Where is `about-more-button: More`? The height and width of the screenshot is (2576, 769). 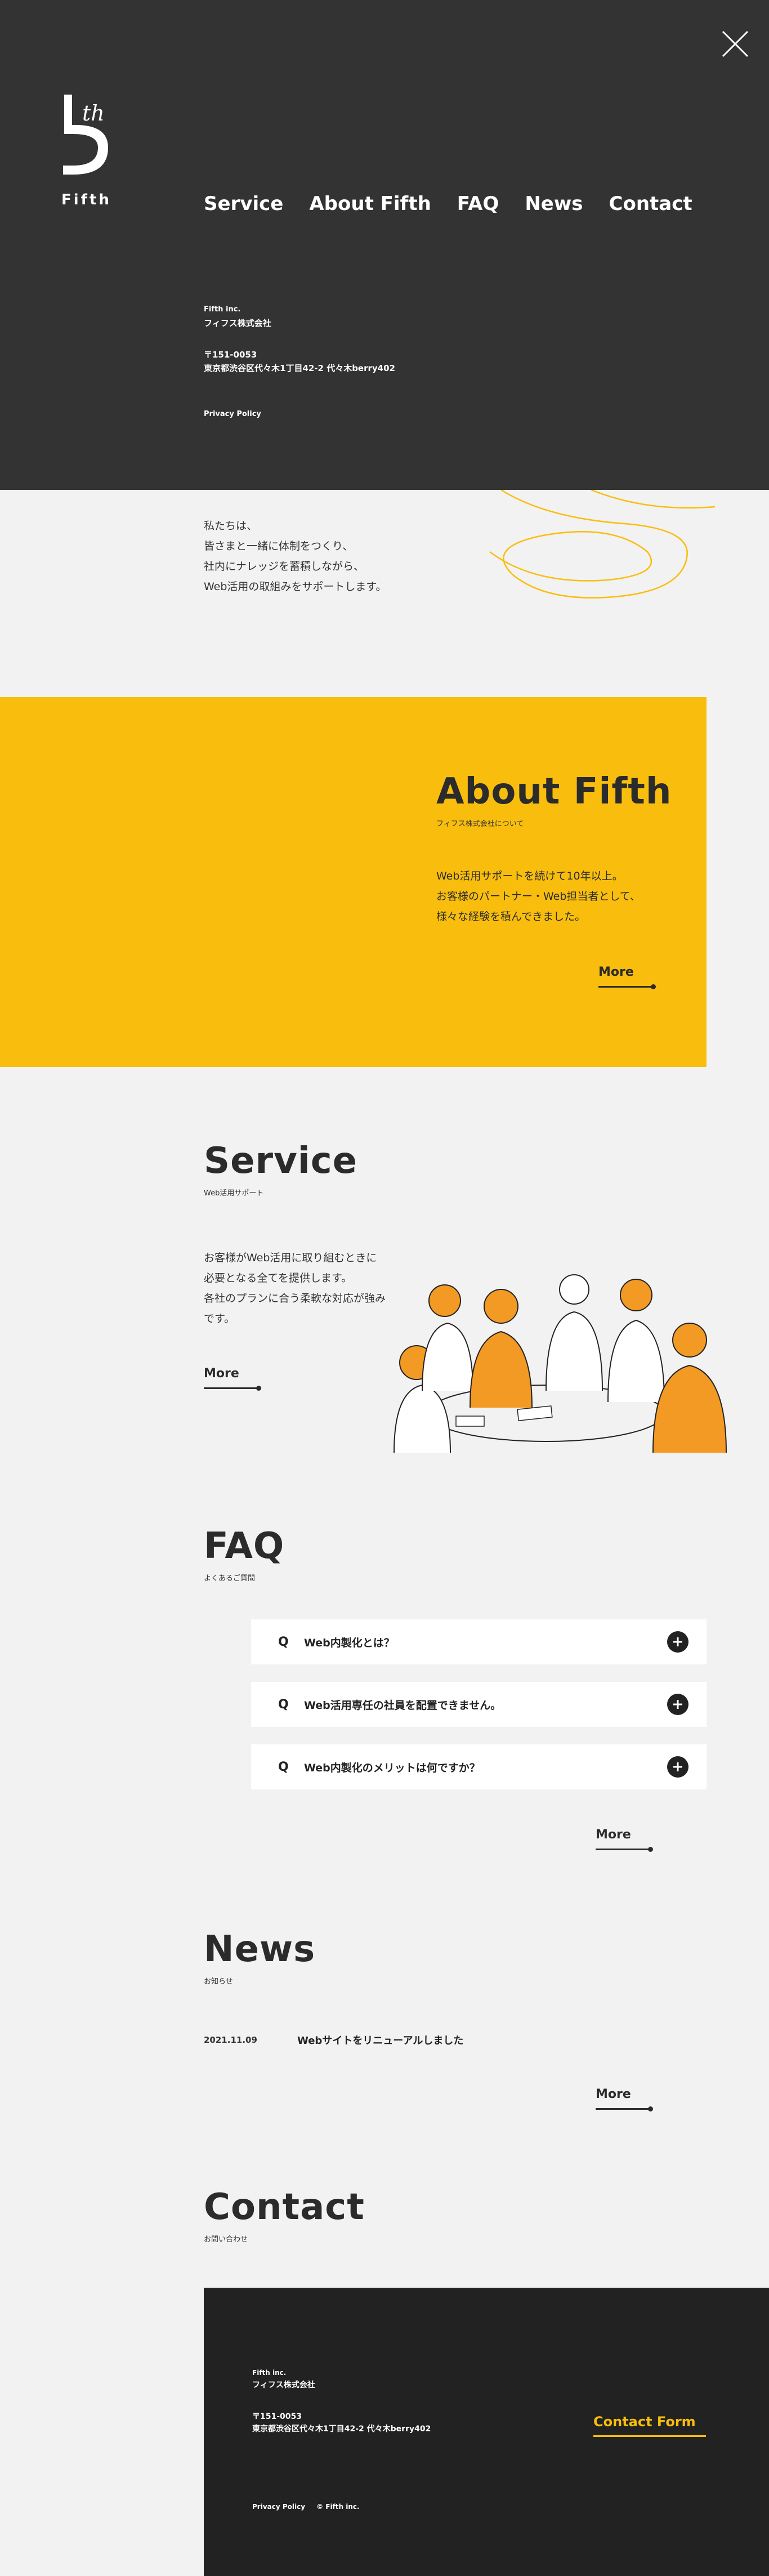
about-more-button: More is located at coordinates (627, 977).